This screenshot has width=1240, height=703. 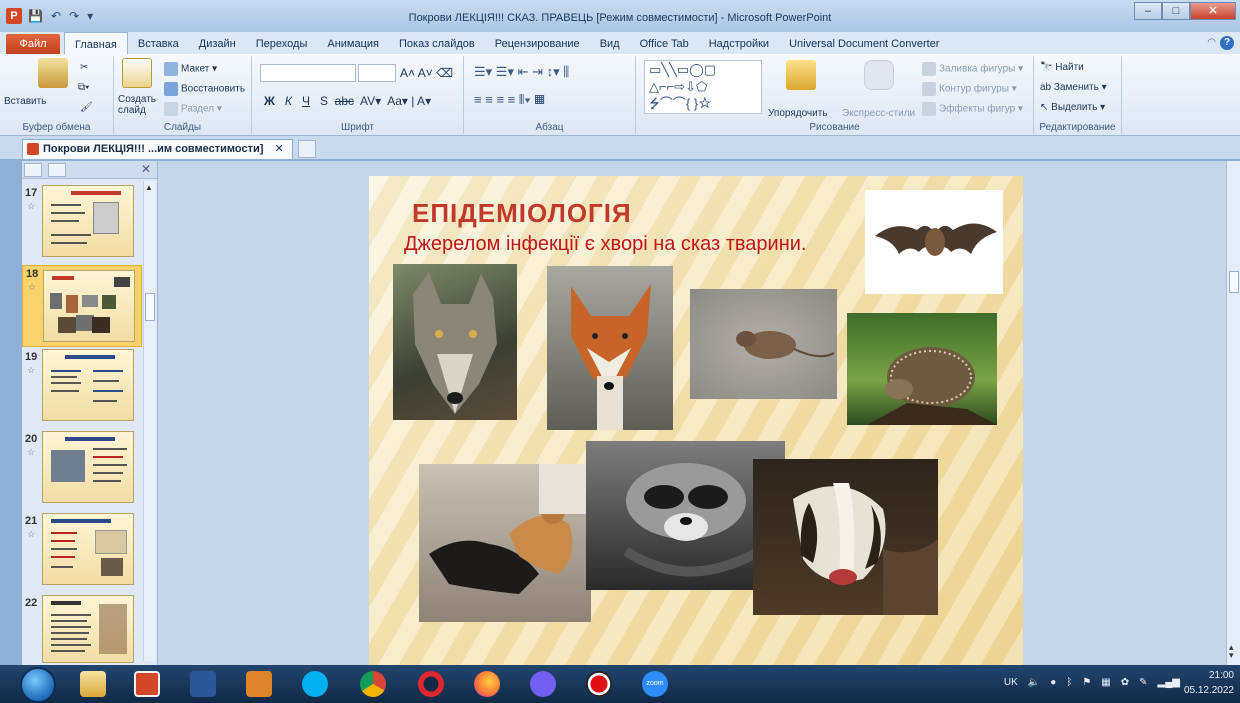 I want to click on new-slide-icon, so click(x=137, y=73).